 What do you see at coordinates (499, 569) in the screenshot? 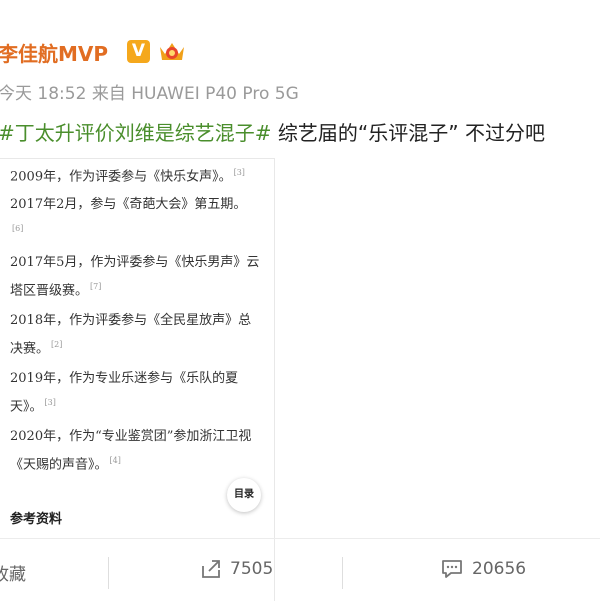
I see `comment-count: 20656` at bounding box center [499, 569].